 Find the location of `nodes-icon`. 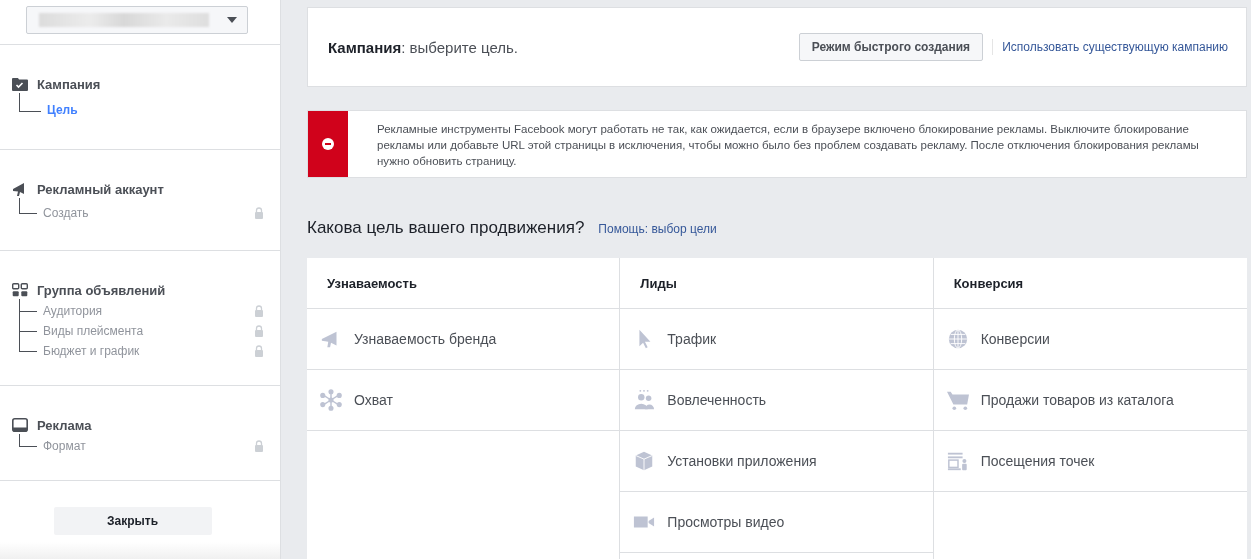

nodes-icon is located at coordinates (331, 400).